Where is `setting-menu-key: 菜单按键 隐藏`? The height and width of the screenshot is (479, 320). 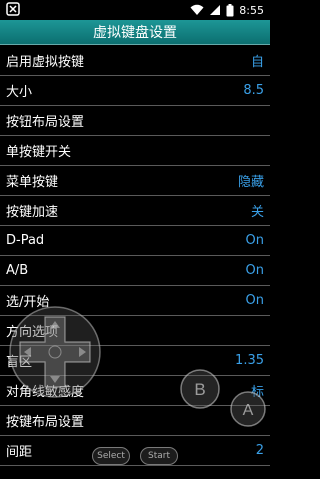 setting-menu-key: 菜单按键 隐藏 is located at coordinates (135, 181).